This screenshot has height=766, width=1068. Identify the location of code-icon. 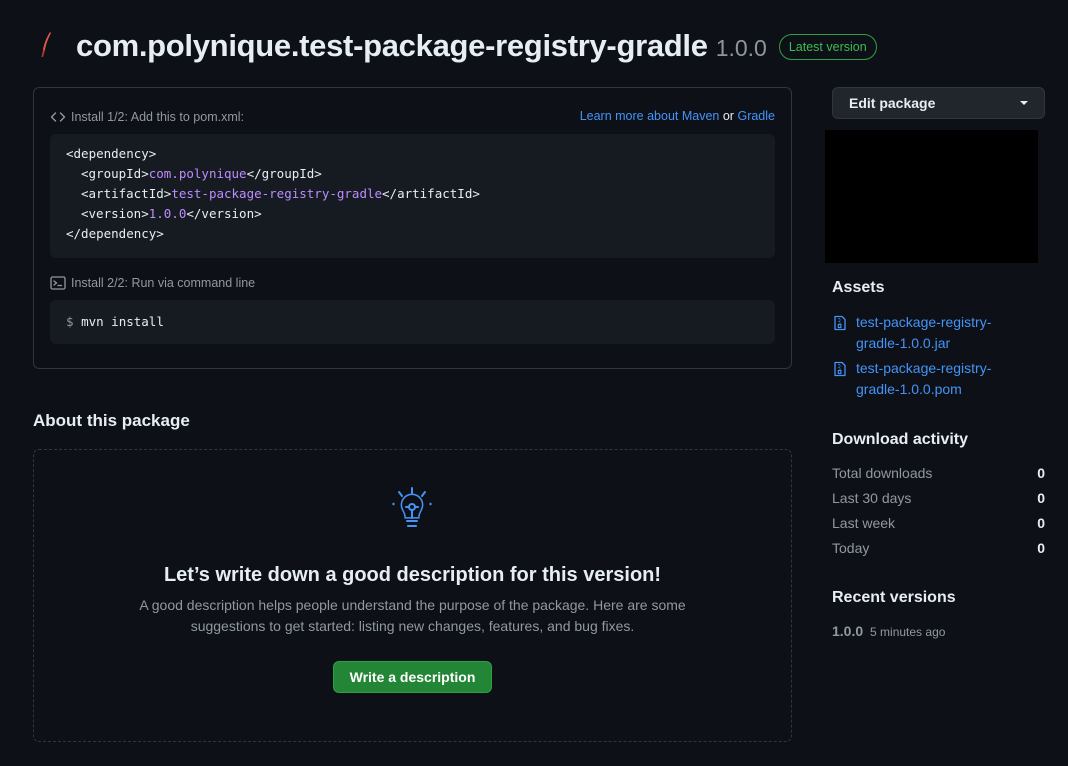
(58, 117).